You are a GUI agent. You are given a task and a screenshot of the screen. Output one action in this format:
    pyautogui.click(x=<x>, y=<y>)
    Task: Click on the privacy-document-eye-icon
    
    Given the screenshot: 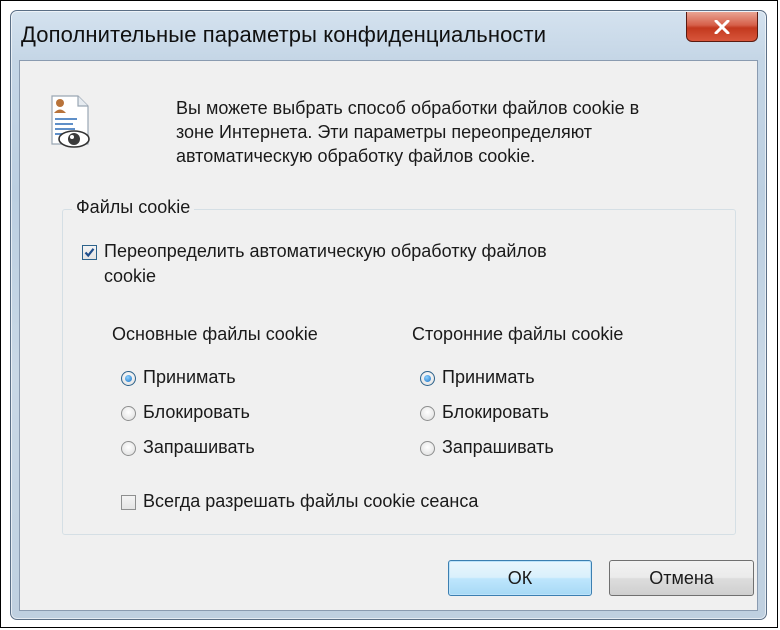 What is the action you would take?
    pyautogui.click(x=70, y=121)
    